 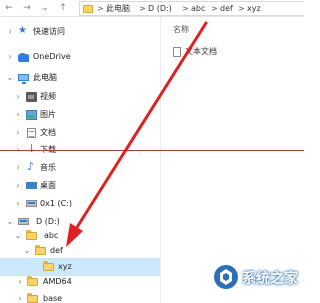 I want to click on watermark-logo-icon, so click(x=226, y=277).